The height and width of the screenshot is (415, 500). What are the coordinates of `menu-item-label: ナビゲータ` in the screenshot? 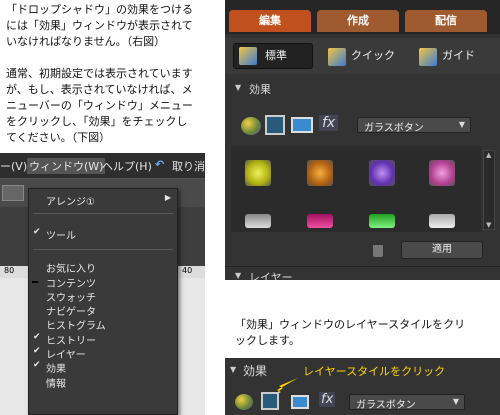 It's located at (71, 312).